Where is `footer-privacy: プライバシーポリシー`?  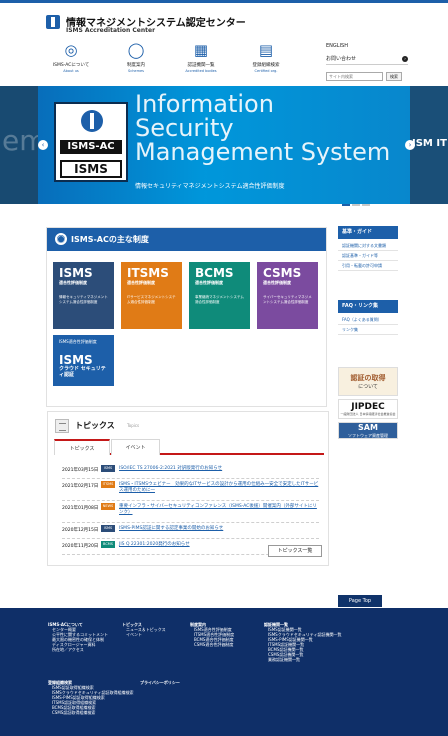 footer-privacy: プライバシーポリシー is located at coordinates (160, 682).